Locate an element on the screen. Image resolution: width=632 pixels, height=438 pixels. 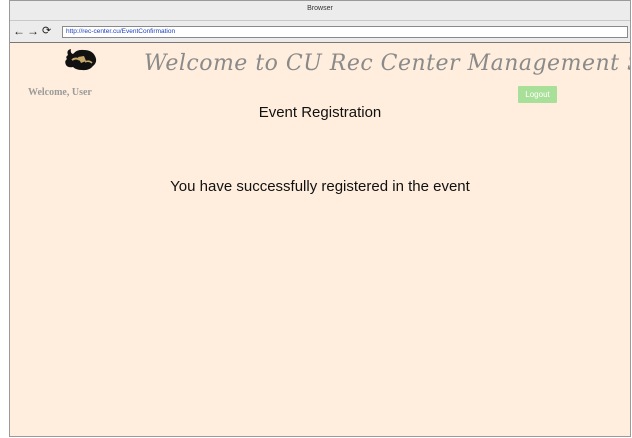
address-bar: http://rec-center.cu/EventConfirmation is located at coordinates (345, 32).